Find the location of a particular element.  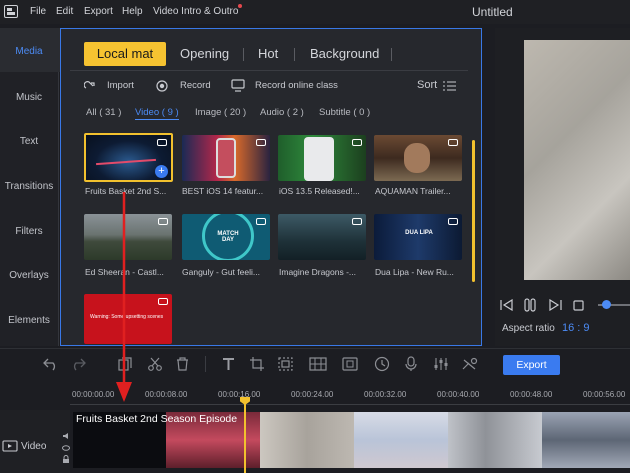

window-title: Untitled is located at coordinates (492, 12).